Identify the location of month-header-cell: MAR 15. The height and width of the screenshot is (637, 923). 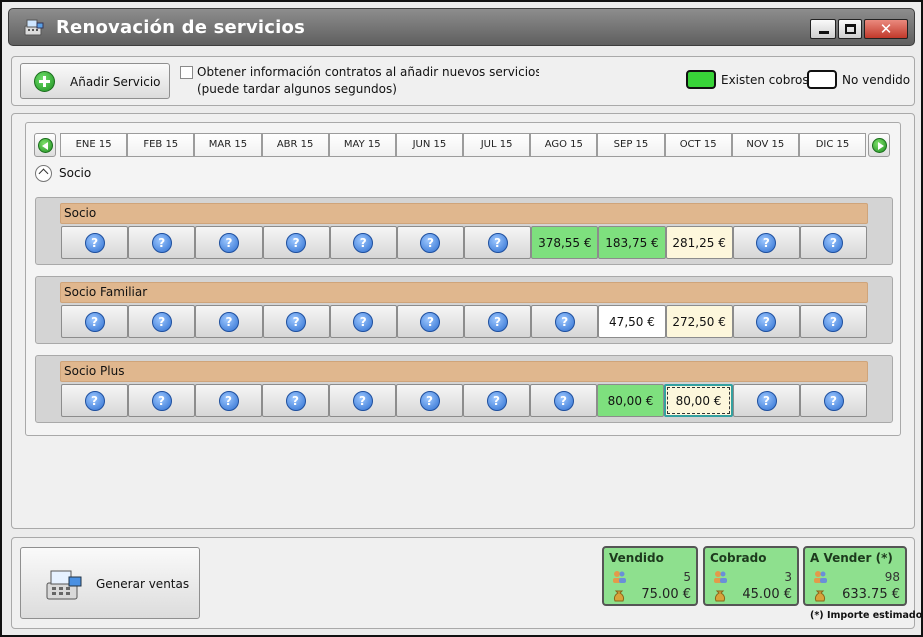
(228, 145).